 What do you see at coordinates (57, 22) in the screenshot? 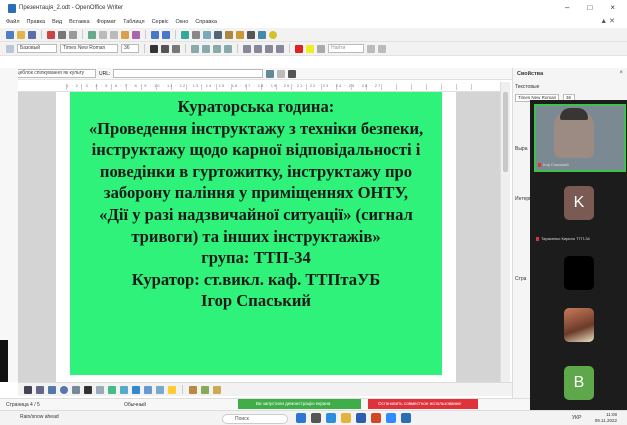
I see `menu-view: Вид` at bounding box center [57, 22].